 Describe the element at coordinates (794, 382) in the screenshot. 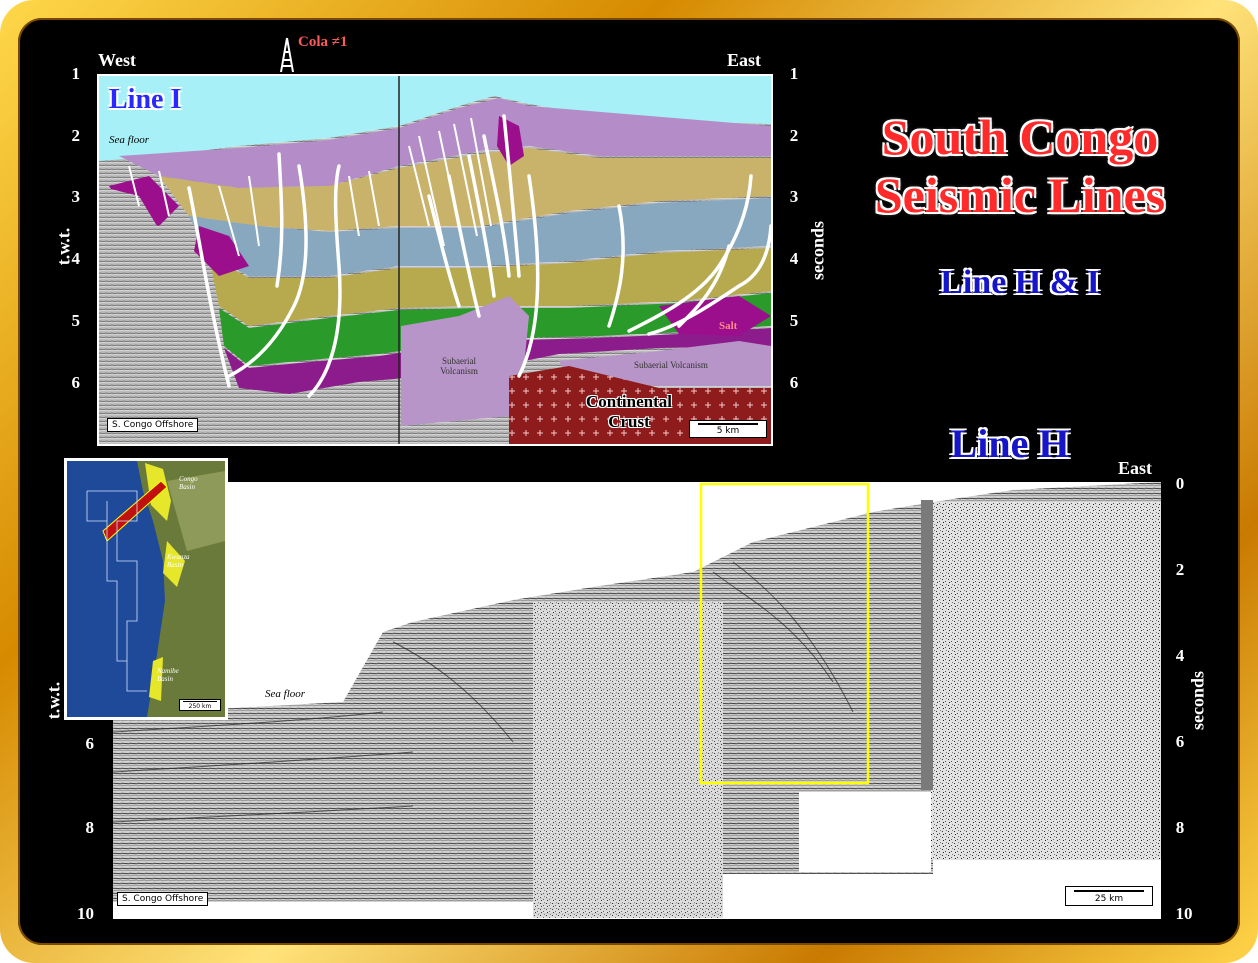

I see `line-i-right-tick-6: 6` at that location.